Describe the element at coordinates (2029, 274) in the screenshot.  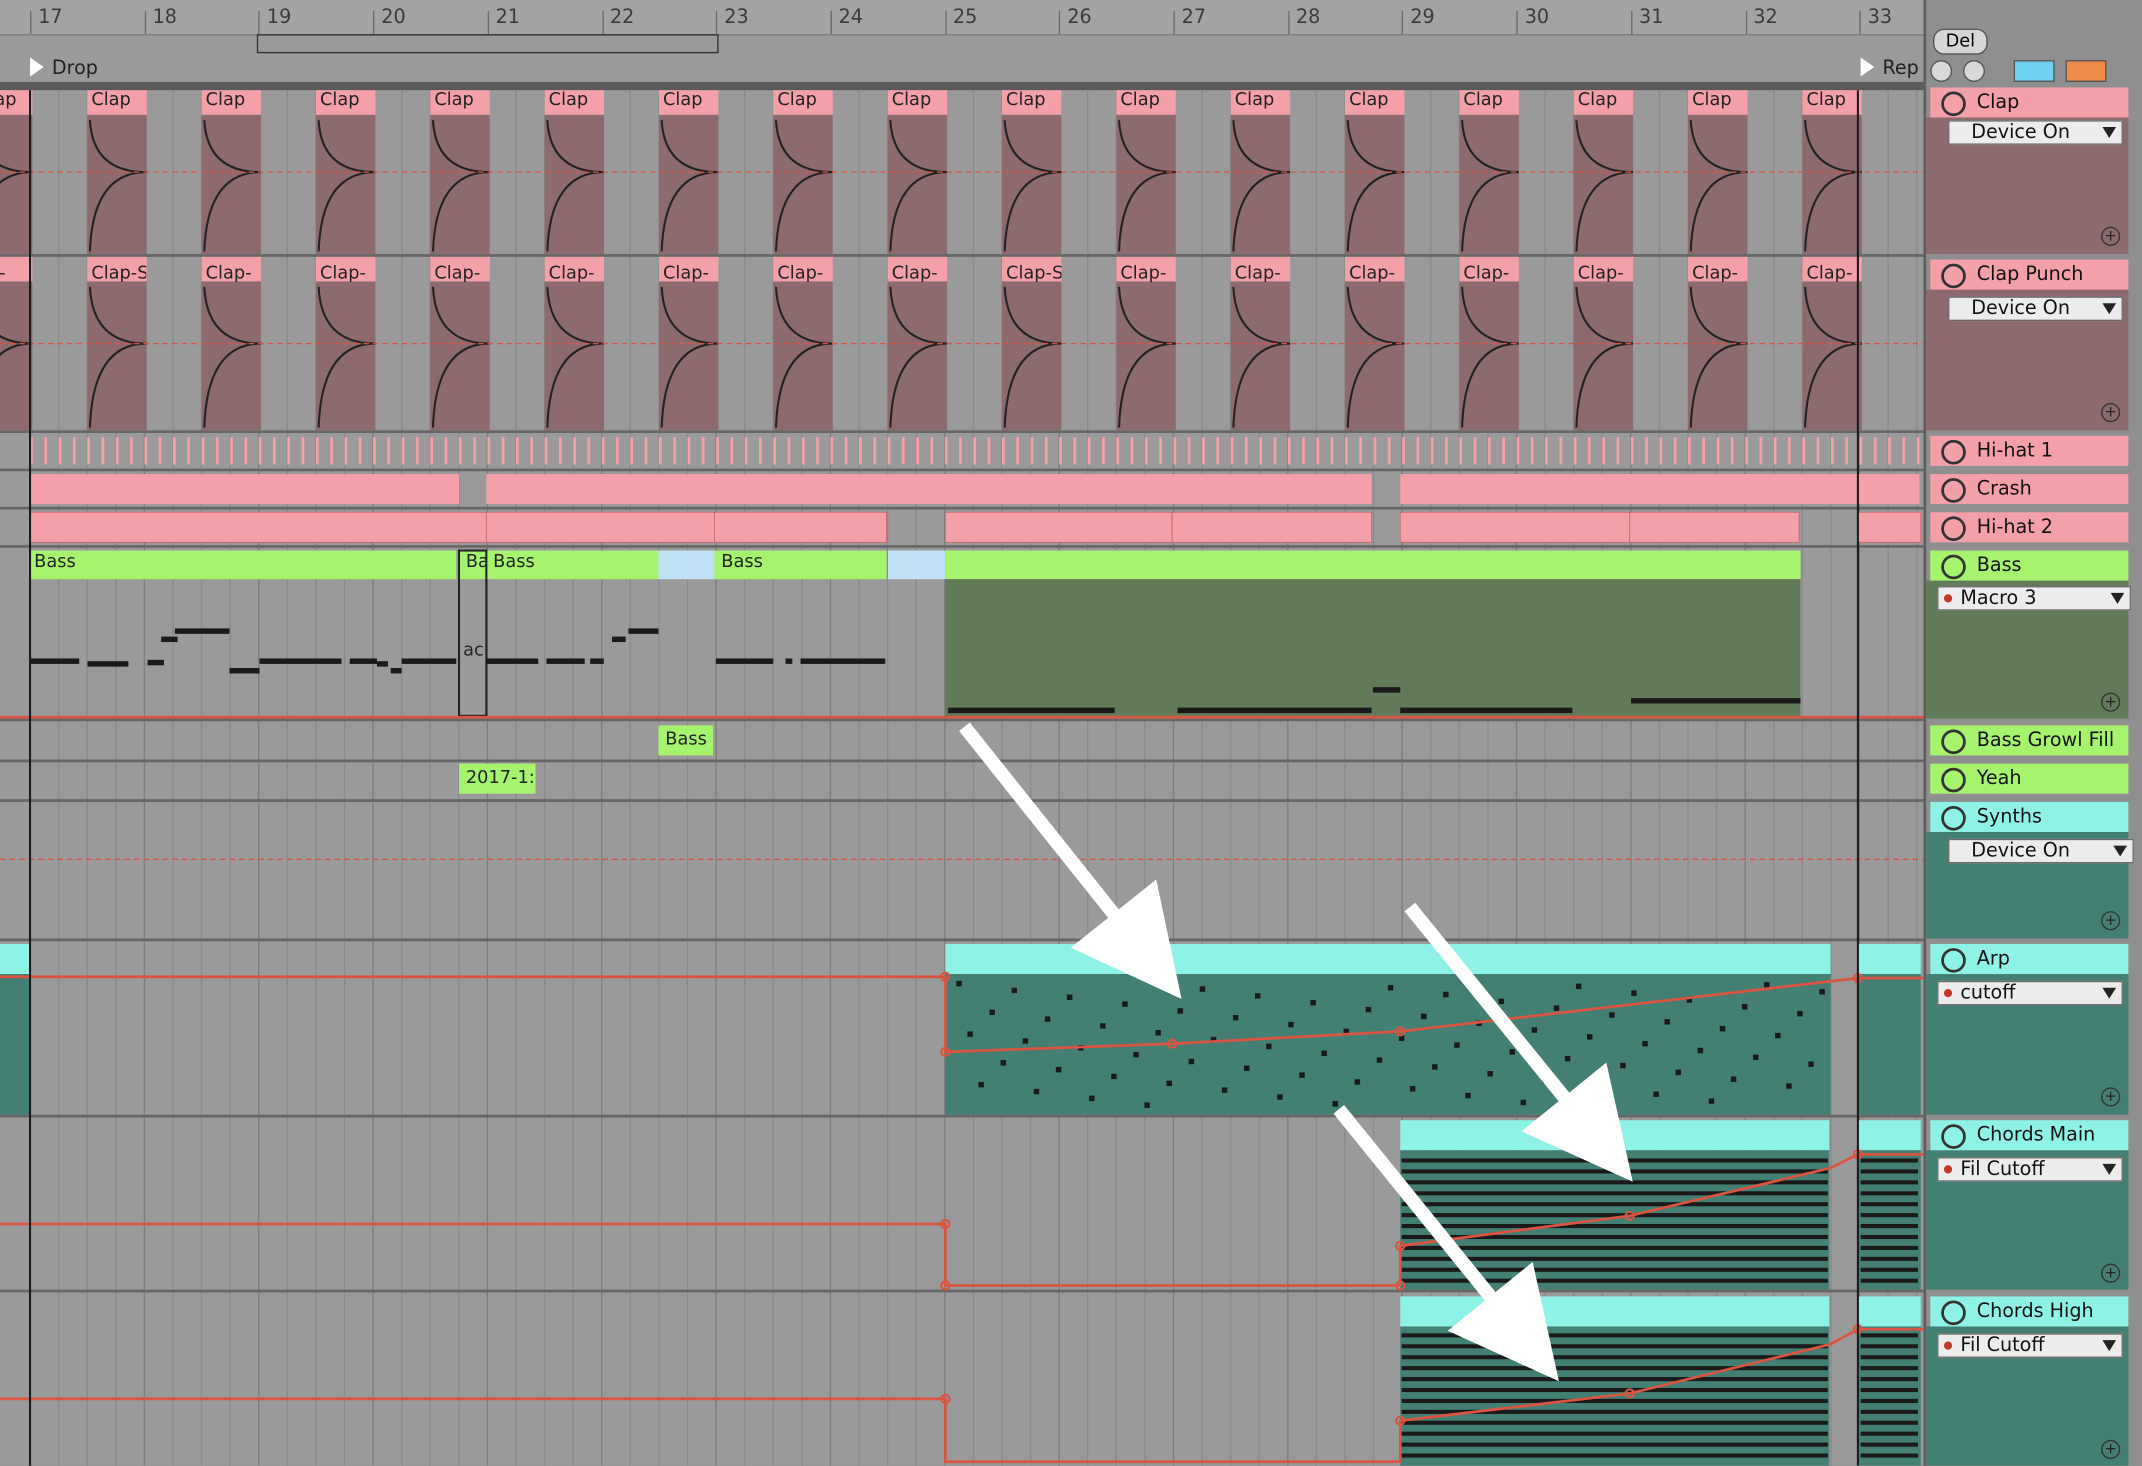
I see `track-header-clap-punch: Clap Punch` at that location.